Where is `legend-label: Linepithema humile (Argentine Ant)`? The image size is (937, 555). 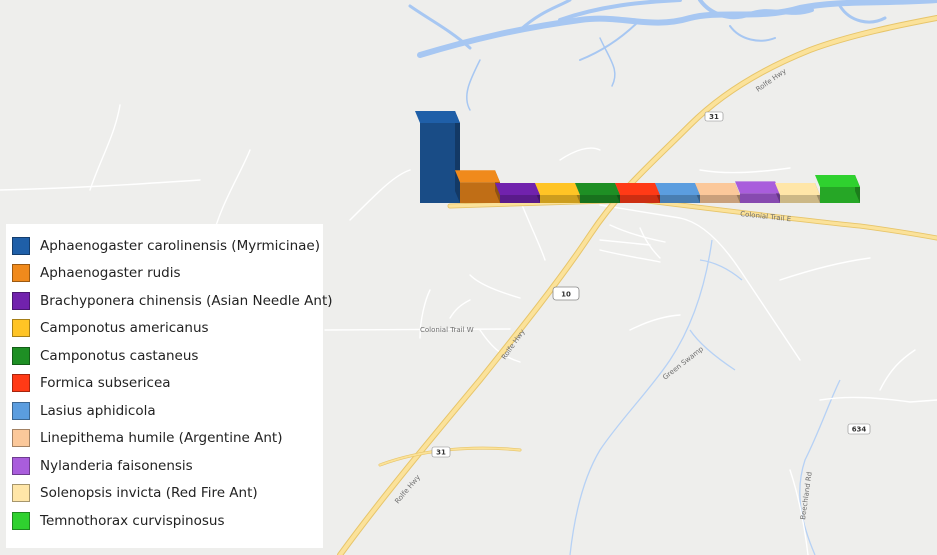 legend-label: Linepithema humile (Argentine Ant) is located at coordinates (161, 438).